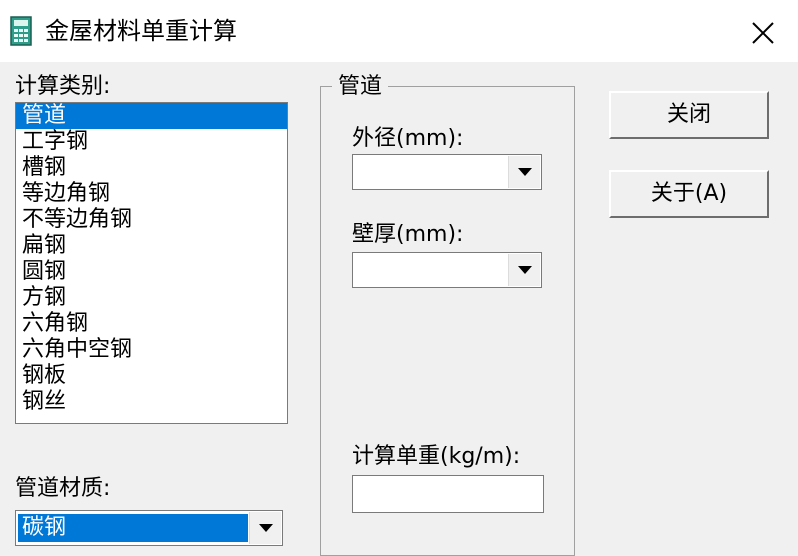 This screenshot has height=556, width=798. What do you see at coordinates (689, 194) in the screenshot?
I see `about-button: 关于(A)` at bounding box center [689, 194].